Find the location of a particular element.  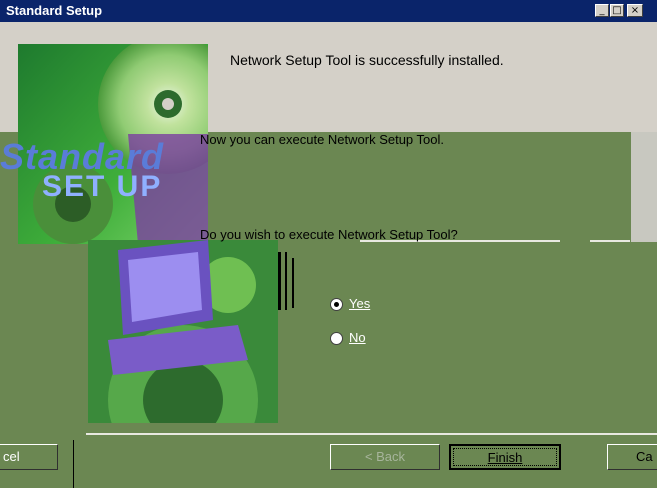

dialog-edge-strip is located at coordinates (644, 187).